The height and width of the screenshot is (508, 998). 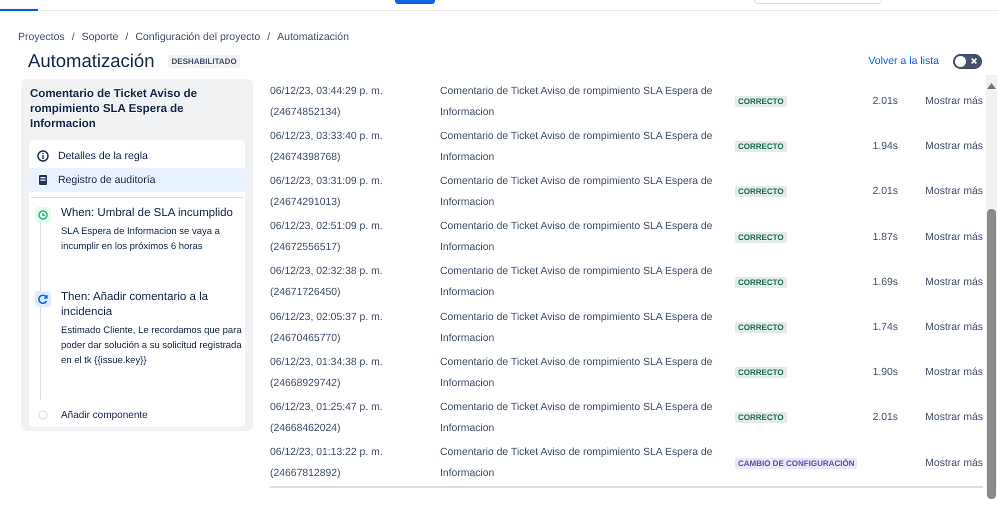 I want to click on breadcrumb-link: Automatización, so click(x=313, y=37).